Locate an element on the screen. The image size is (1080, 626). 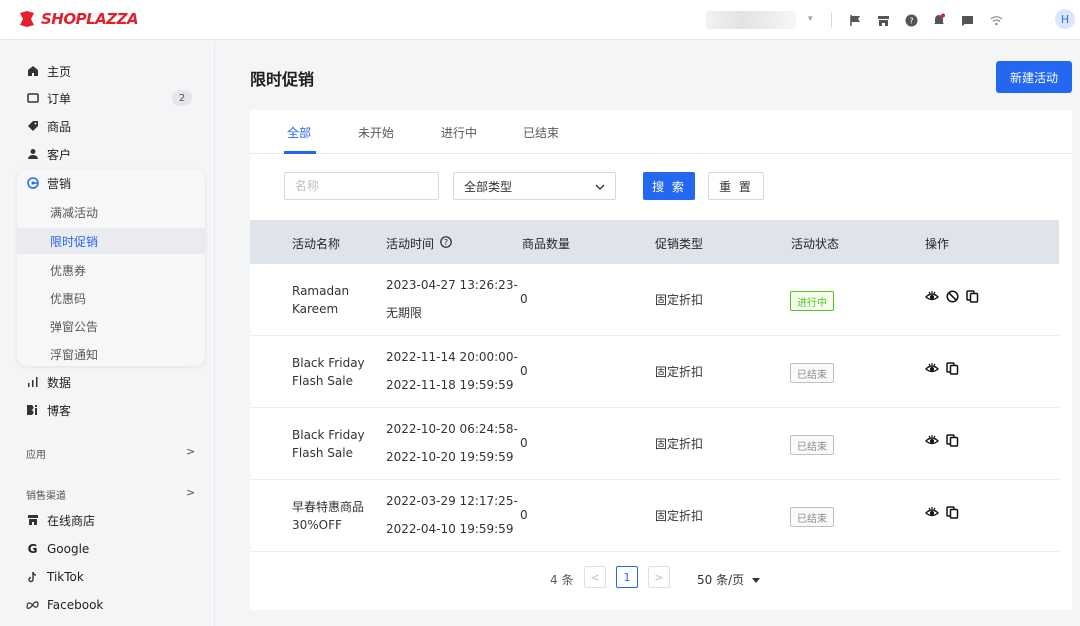
type-select: 全部类型 is located at coordinates (534, 186).